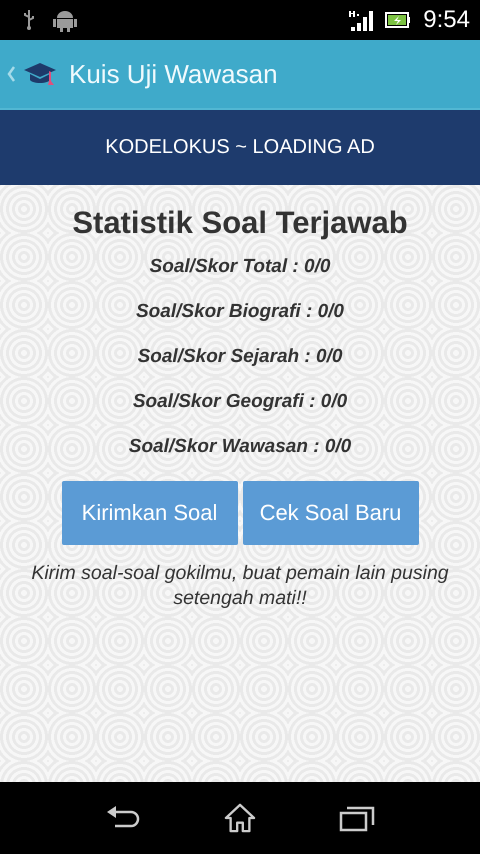  What do you see at coordinates (398, 20) in the screenshot?
I see `battery-icon` at bounding box center [398, 20].